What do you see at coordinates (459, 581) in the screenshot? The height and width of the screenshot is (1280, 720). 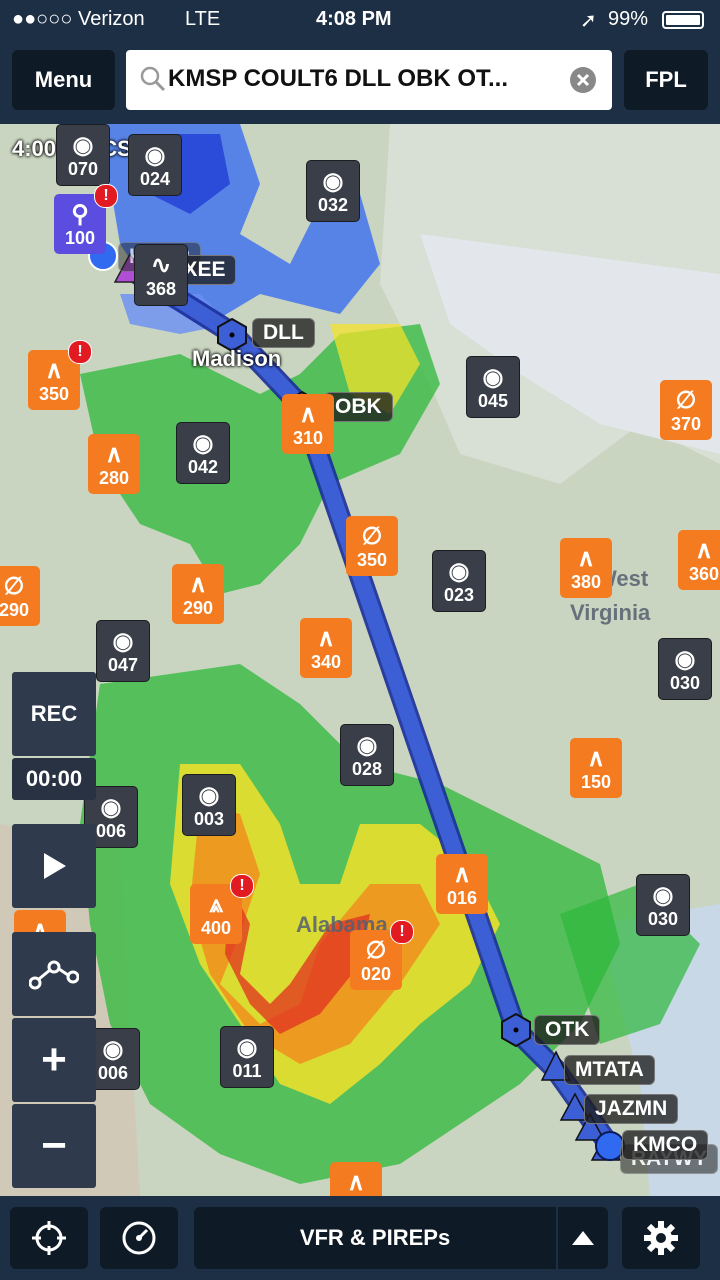 I see `pirep-marker-eye: ◉ 023` at bounding box center [459, 581].